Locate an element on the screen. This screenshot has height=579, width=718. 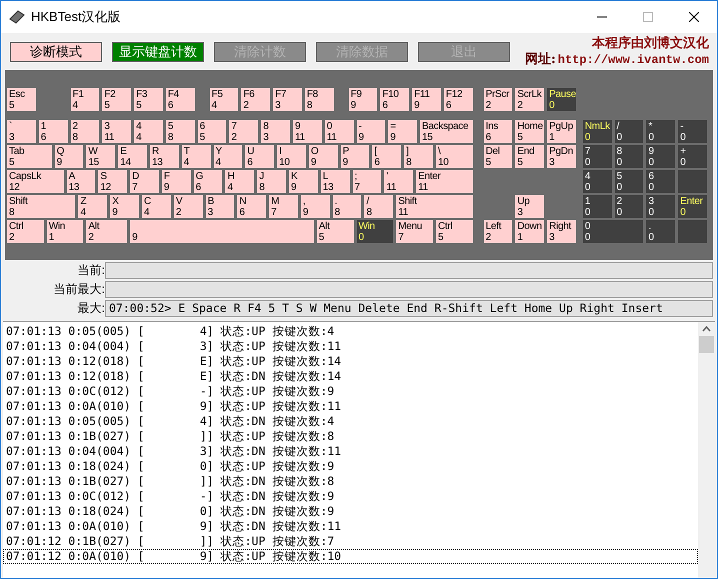
scrollbar is located at coordinates (706, 450).